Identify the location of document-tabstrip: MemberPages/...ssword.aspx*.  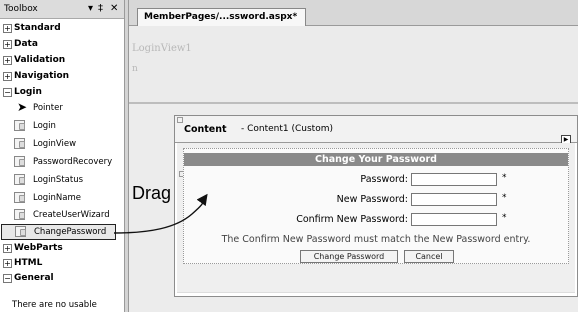
(353, 13).